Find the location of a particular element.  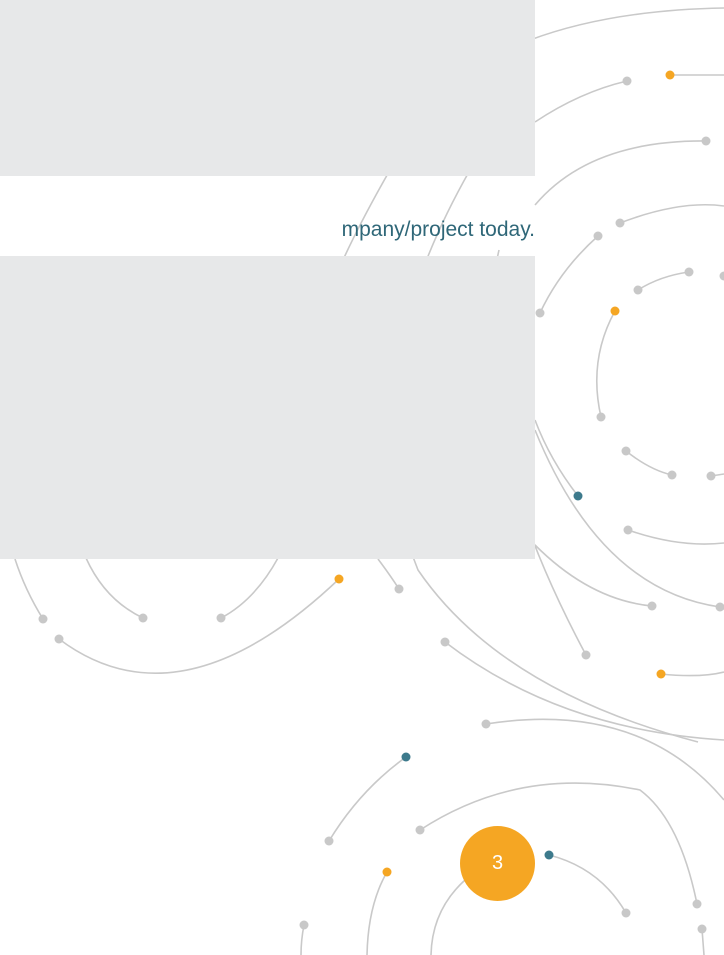

image-placeholder-top is located at coordinates (267, 88).